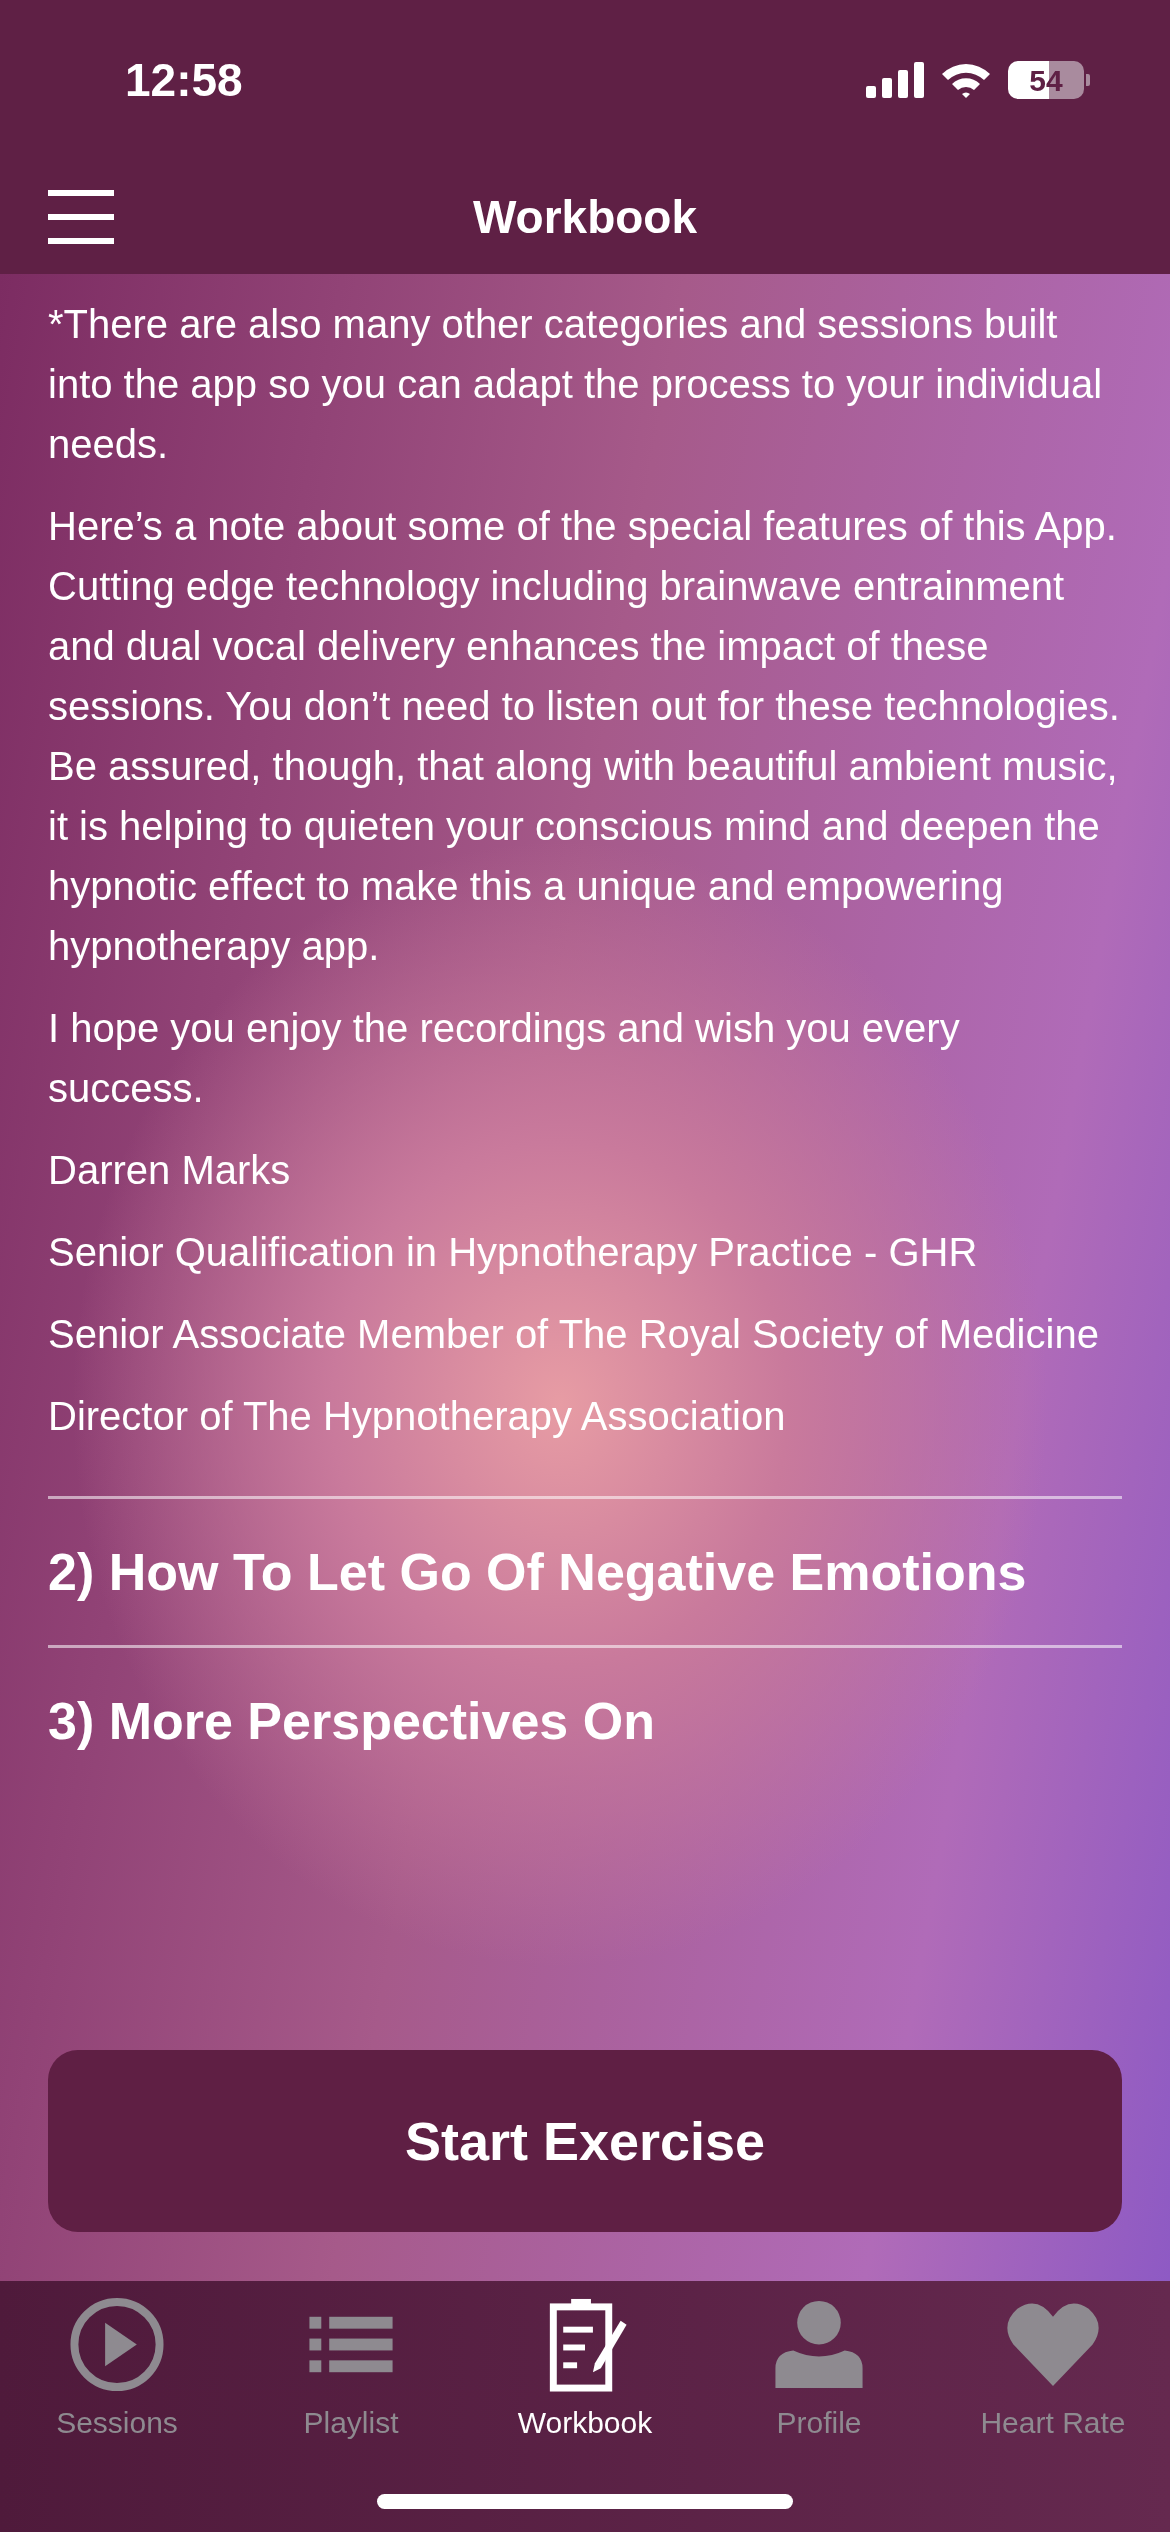 The width and height of the screenshot is (1170, 2532). Describe the element at coordinates (1046, 80) in the screenshot. I see `battery-percent: 54` at that location.